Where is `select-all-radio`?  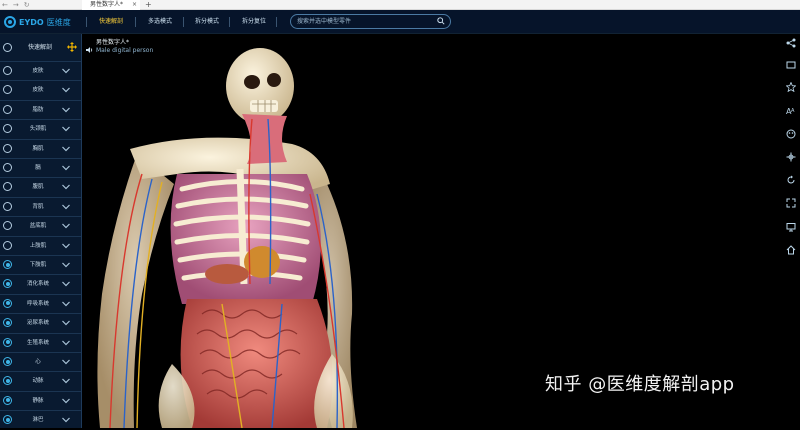
select-all-radio is located at coordinates (7, 47).